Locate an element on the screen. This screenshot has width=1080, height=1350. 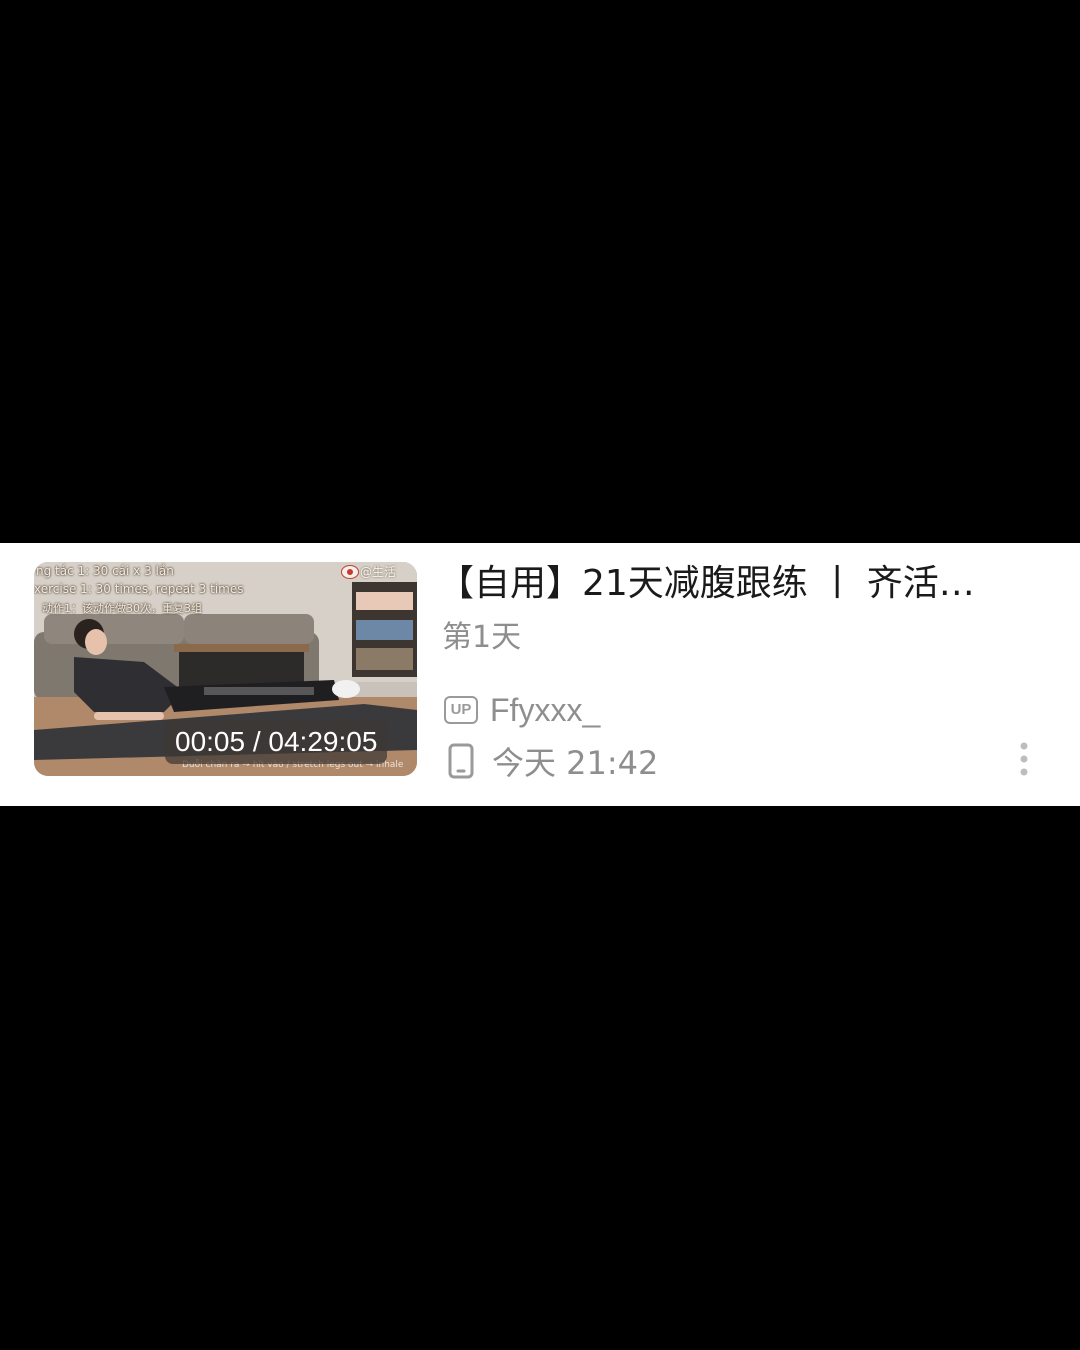
phone-icon is located at coordinates (461, 761).